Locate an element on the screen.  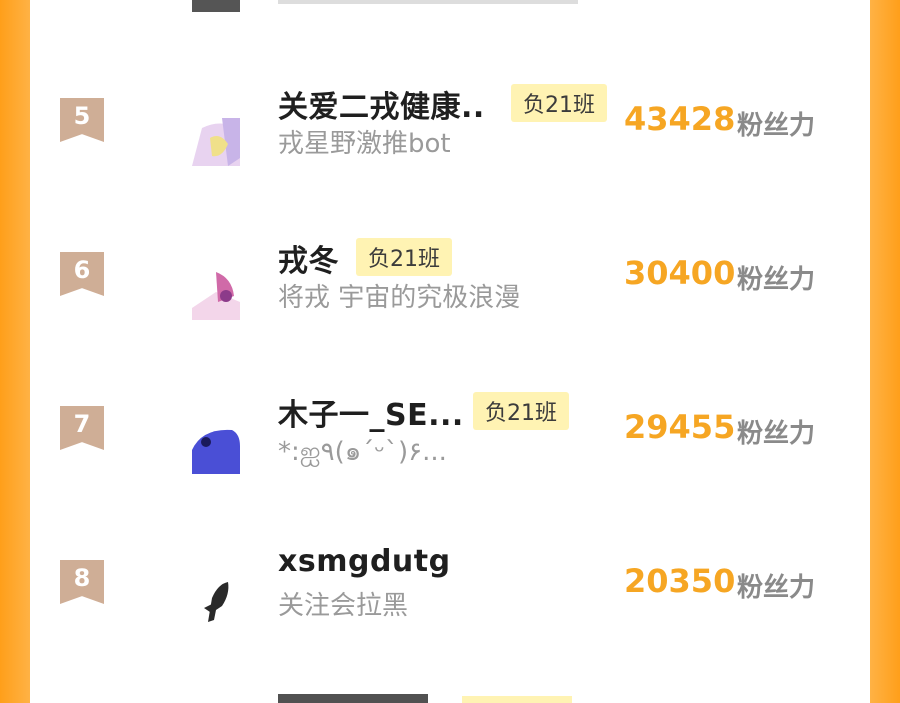
user-subtitle: 关注会拉黑 is located at coordinates (343, 606).